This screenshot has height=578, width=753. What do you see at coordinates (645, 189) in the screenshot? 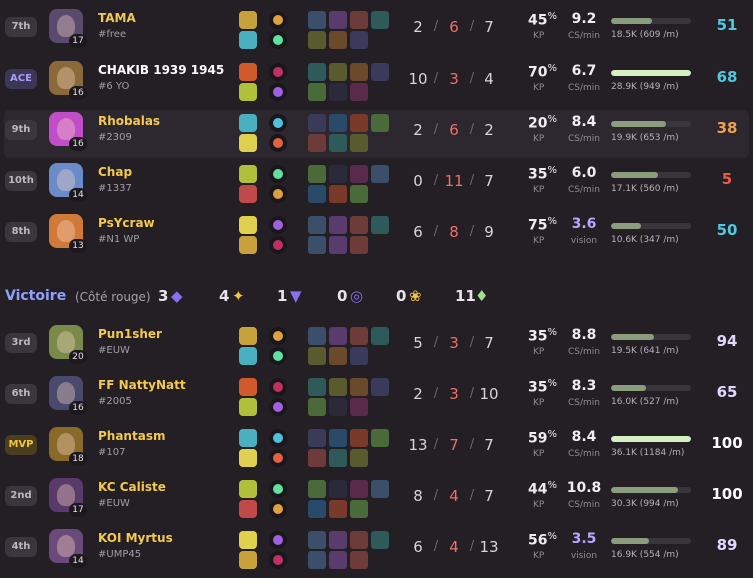
I see `damage-text: 17.1K (560 /m)` at bounding box center [645, 189].